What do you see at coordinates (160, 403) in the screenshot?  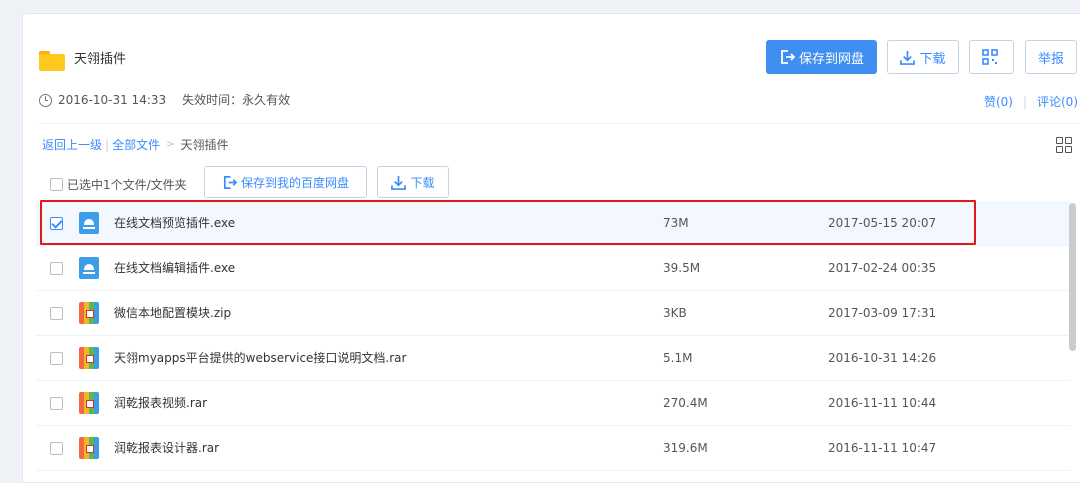 I see `file-name: 润乾报表视频.rar` at bounding box center [160, 403].